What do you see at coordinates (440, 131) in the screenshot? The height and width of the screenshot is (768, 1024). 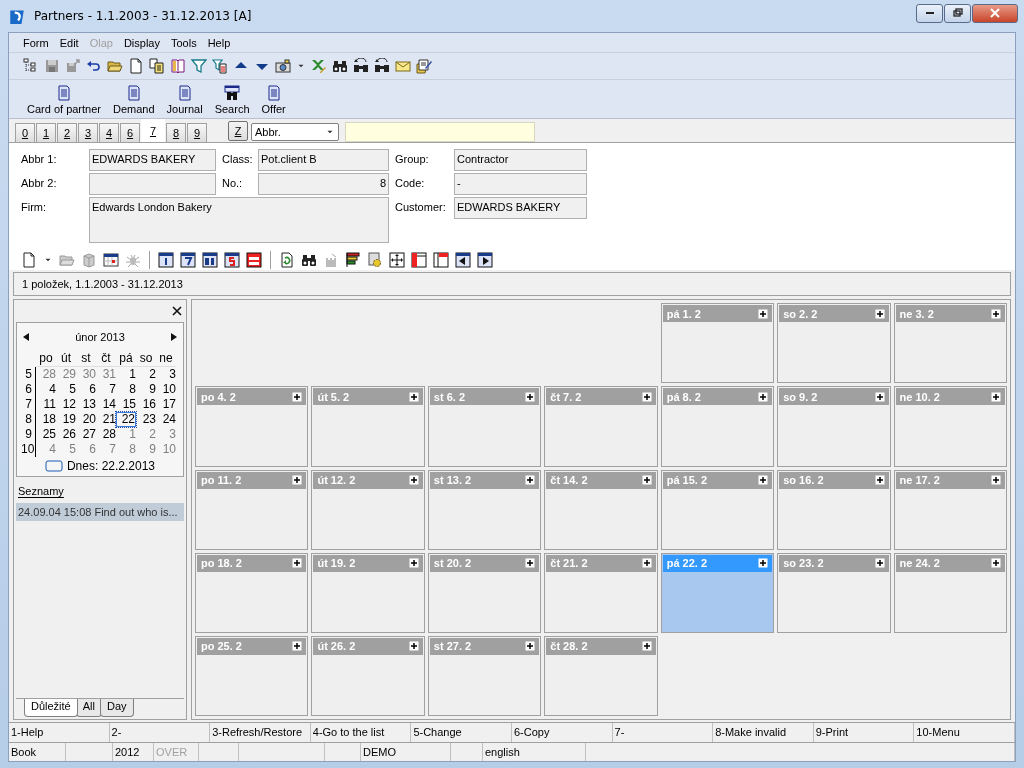 I see `search-field` at bounding box center [440, 131].